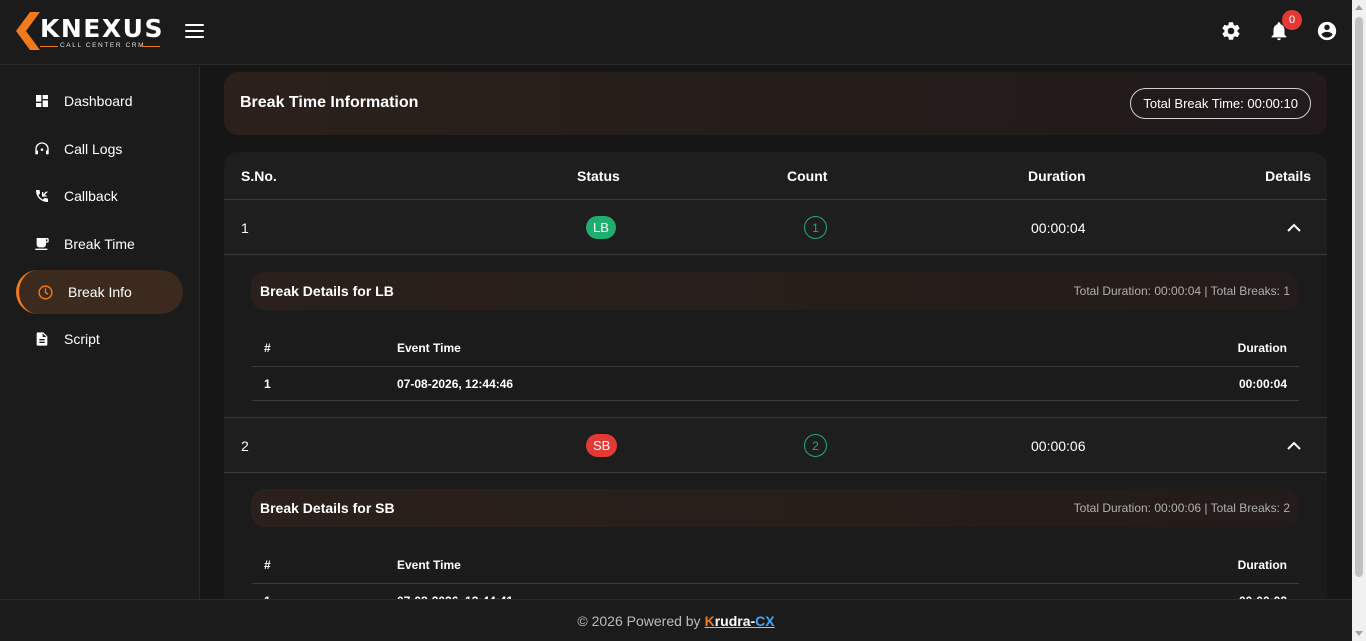 Image resolution: width=1366 pixels, height=641 pixels. Describe the element at coordinates (42, 244) in the screenshot. I see `coffee-cup-icon` at that location.